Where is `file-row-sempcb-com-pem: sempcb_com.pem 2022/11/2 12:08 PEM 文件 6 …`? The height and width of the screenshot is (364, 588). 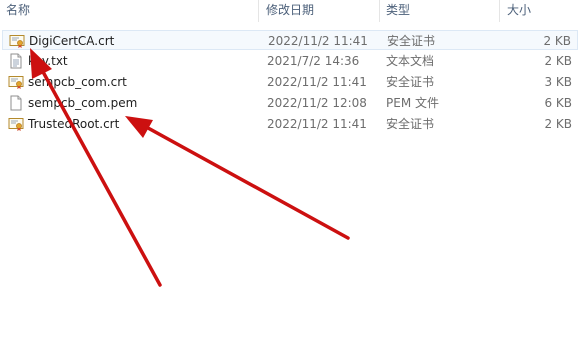
file-row-sempcb-com-pem: sempcb_com.pem 2022/11/2 12:08 PEM 文件 6 … is located at coordinates (290, 103).